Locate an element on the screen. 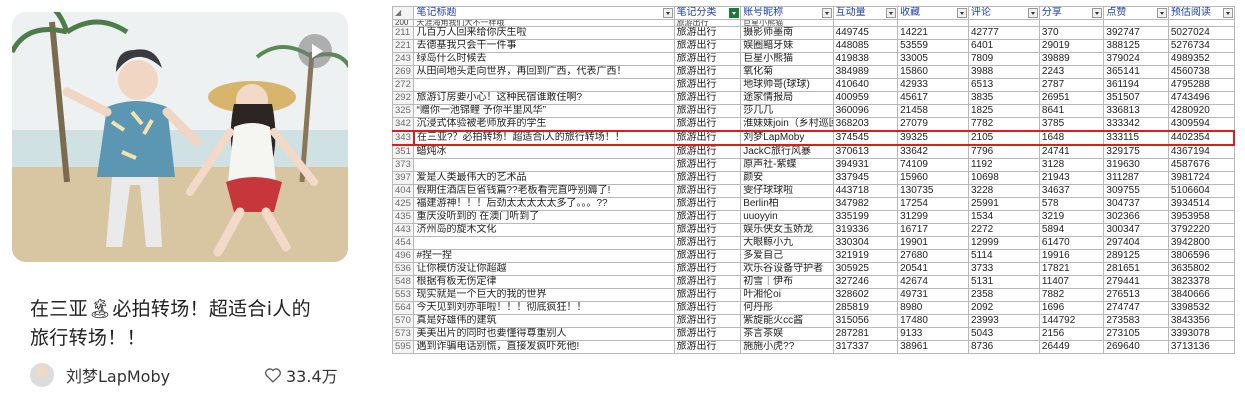  table-cell: 紫旋能火cc酱 is located at coordinates (787, 321).